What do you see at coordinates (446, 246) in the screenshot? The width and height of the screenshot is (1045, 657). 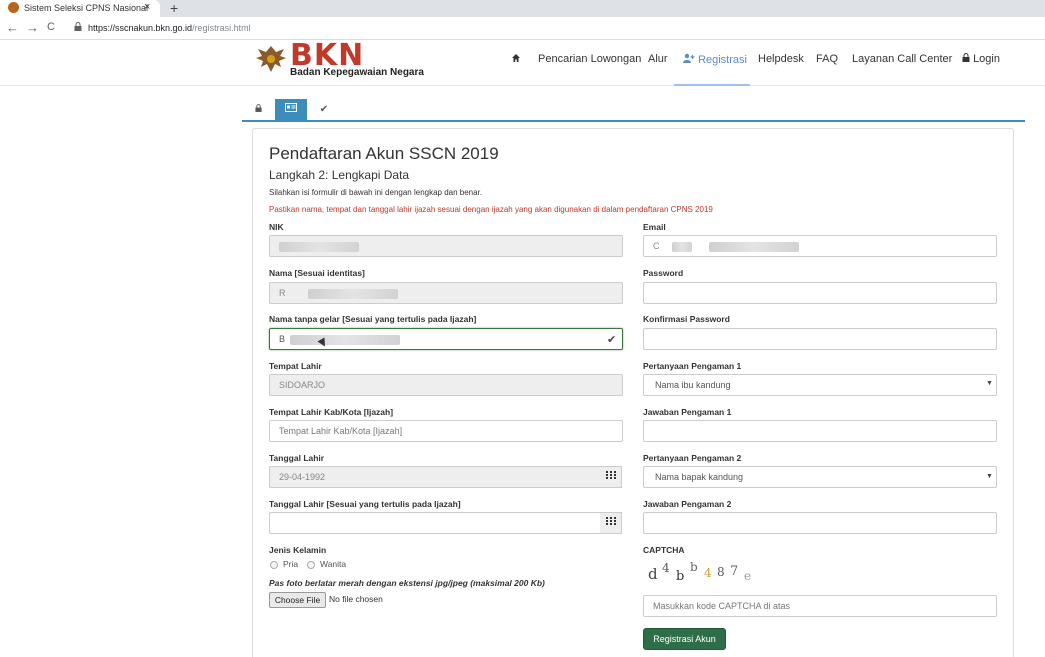 I see `nik-field` at bounding box center [446, 246].